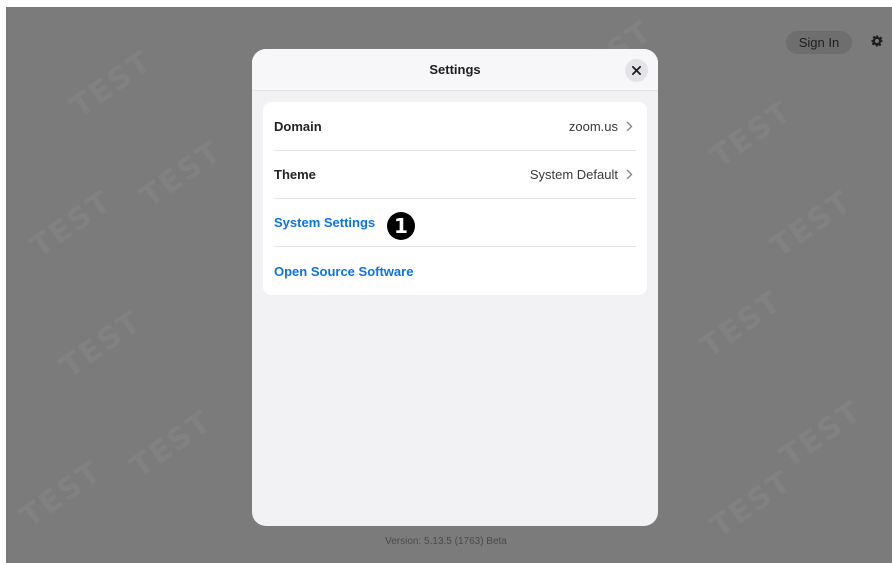 The height and width of the screenshot is (563, 892). What do you see at coordinates (819, 42) in the screenshot?
I see `sign-in-button: Sign In` at bounding box center [819, 42].